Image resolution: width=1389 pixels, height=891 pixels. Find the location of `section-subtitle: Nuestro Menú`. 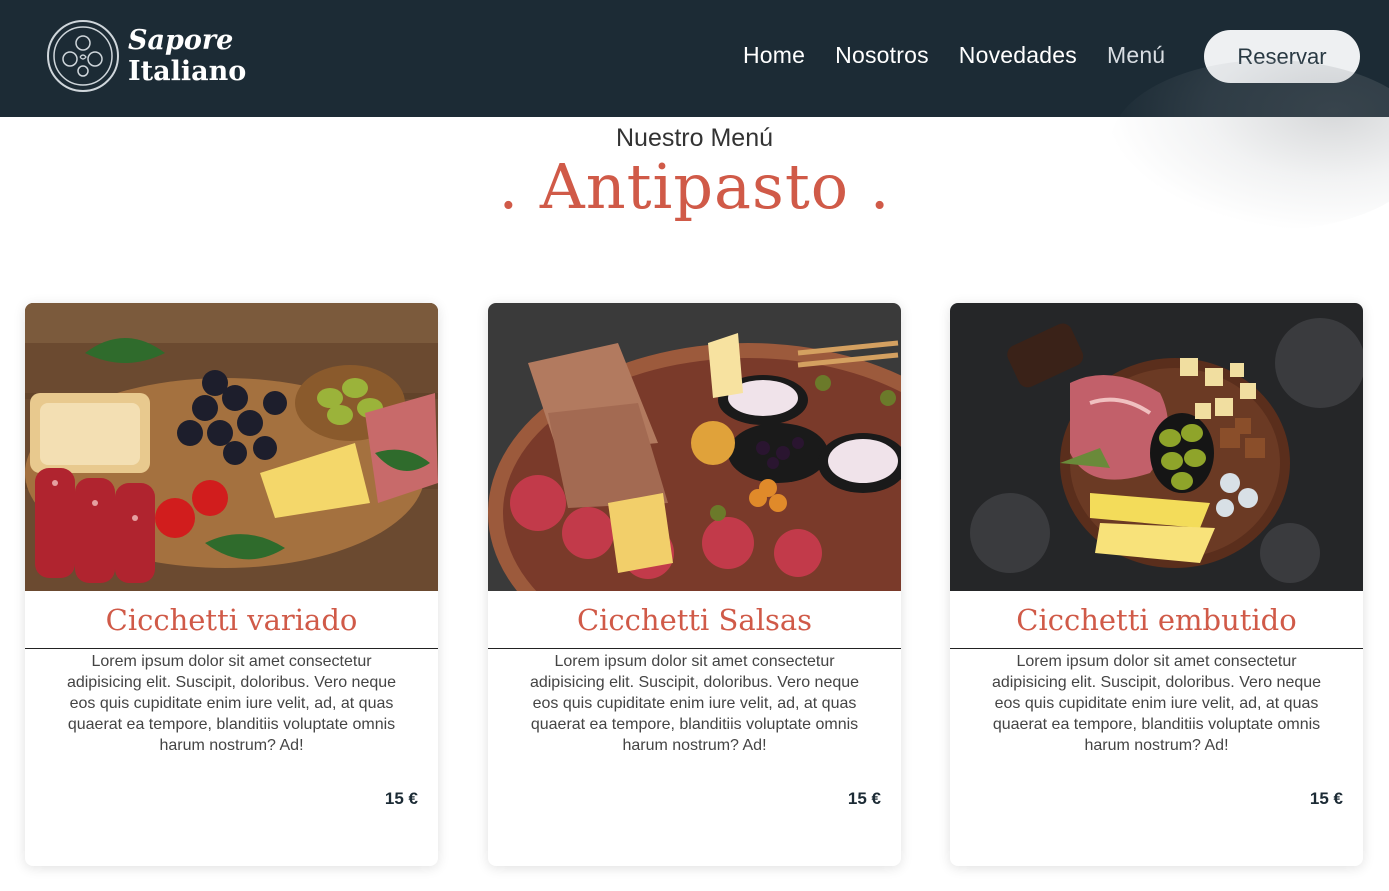

section-subtitle: Nuestro Menú is located at coordinates (694, 138).